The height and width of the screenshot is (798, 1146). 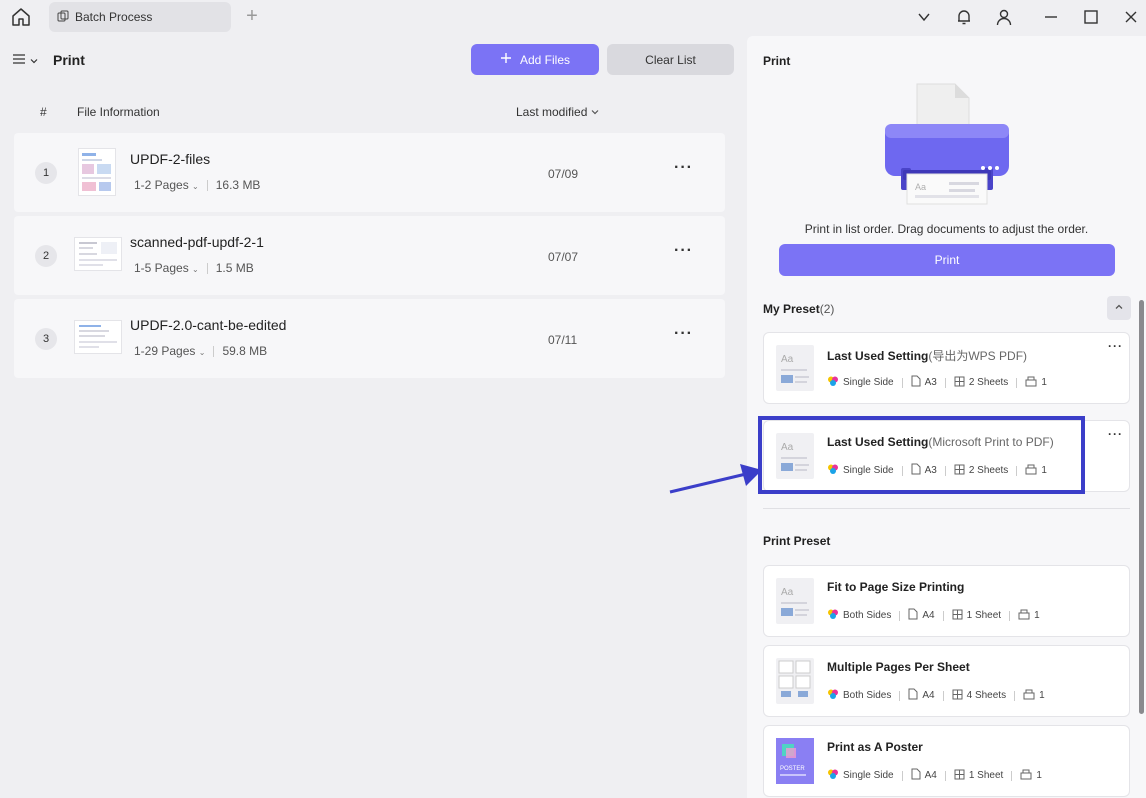 What do you see at coordinates (234, 268) in the screenshot?
I see `file-size: 1.5 MB` at bounding box center [234, 268].